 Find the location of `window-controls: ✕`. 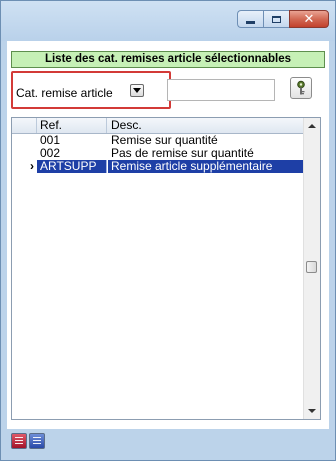

window-controls: ✕ is located at coordinates (283, 20).